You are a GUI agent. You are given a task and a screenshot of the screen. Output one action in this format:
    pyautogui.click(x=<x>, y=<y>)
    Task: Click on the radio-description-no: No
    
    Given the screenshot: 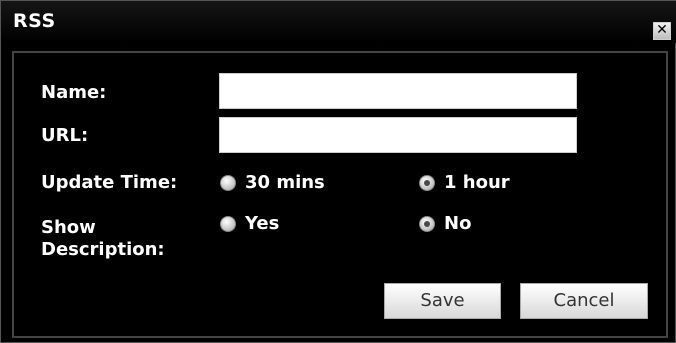 What is the action you would take?
    pyautogui.click(x=445, y=223)
    